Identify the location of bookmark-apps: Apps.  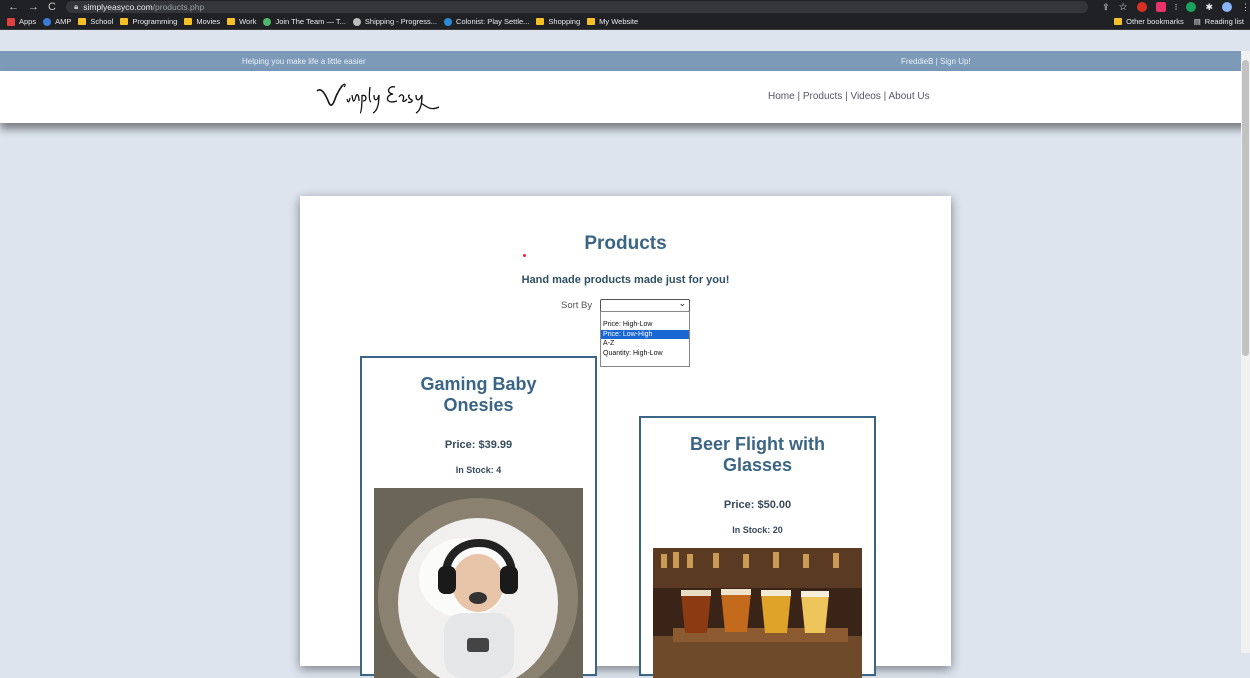
(21, 21).